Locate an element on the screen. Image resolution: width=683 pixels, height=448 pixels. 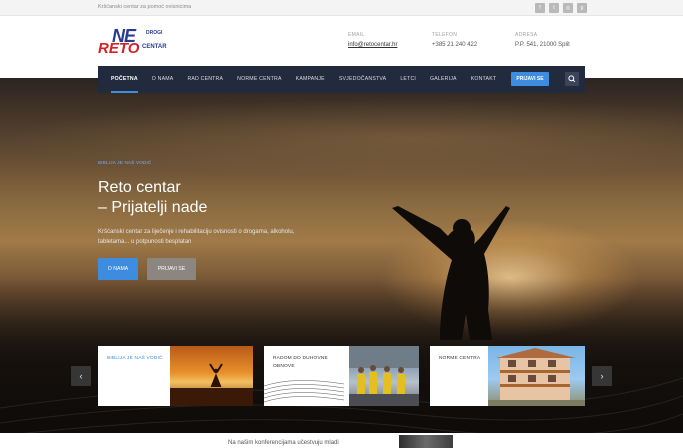
contact-phone: TELEFON +385 21 240 422 is located at coordinates (454, 40).